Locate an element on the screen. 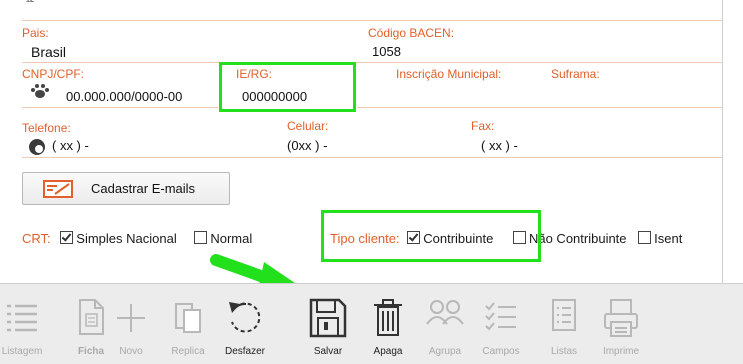  paw-icon is located at coordinates (40, 92).